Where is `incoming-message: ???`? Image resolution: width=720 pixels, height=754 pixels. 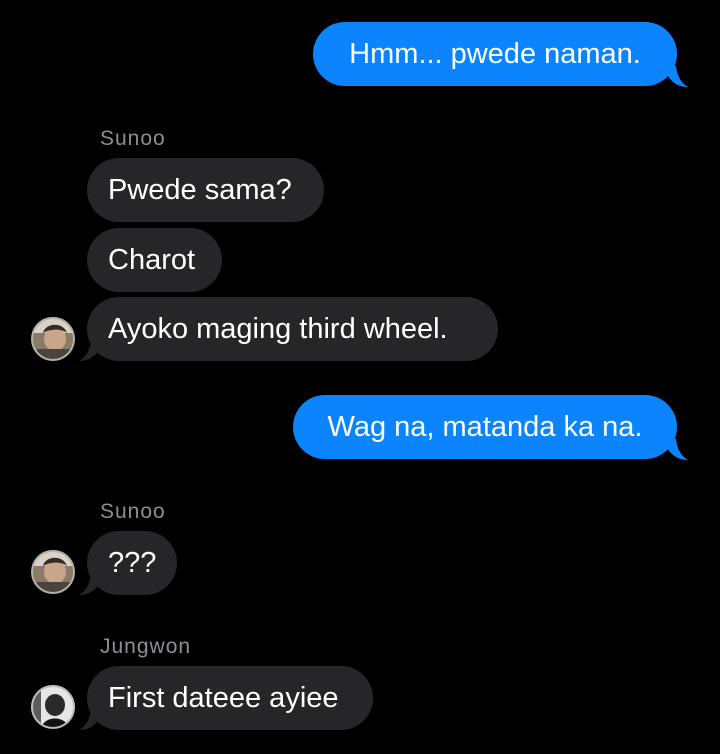 incoming-message: ??? is located at coordinates (132, 563).